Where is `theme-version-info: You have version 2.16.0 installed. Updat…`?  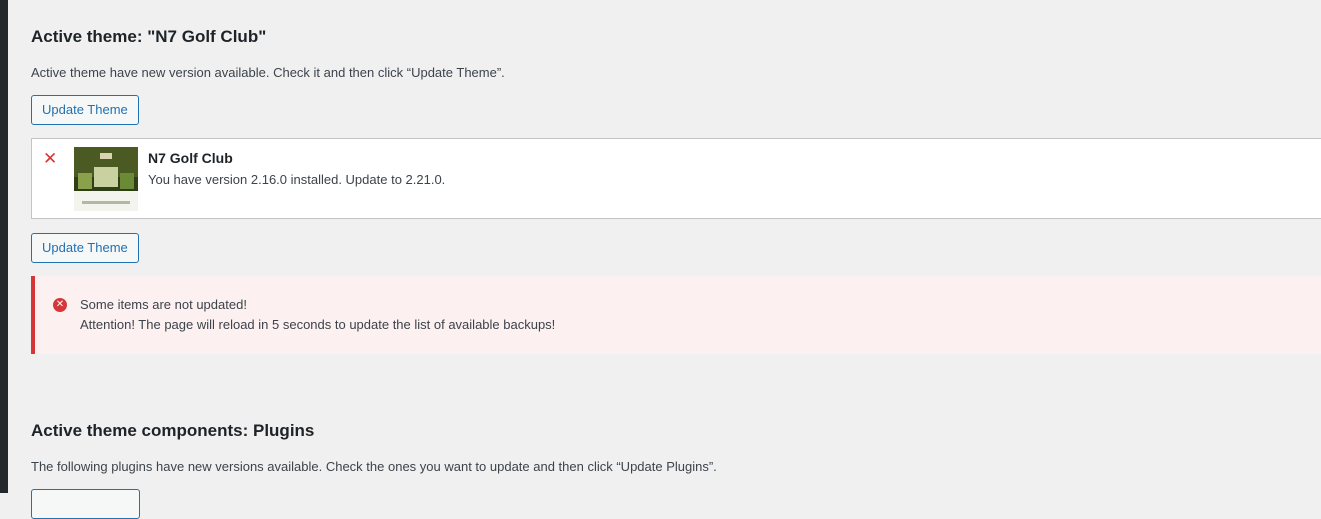
theme-version-info: You have version 2.16.0 installed. Updat… is located at coordinates (297, 179).